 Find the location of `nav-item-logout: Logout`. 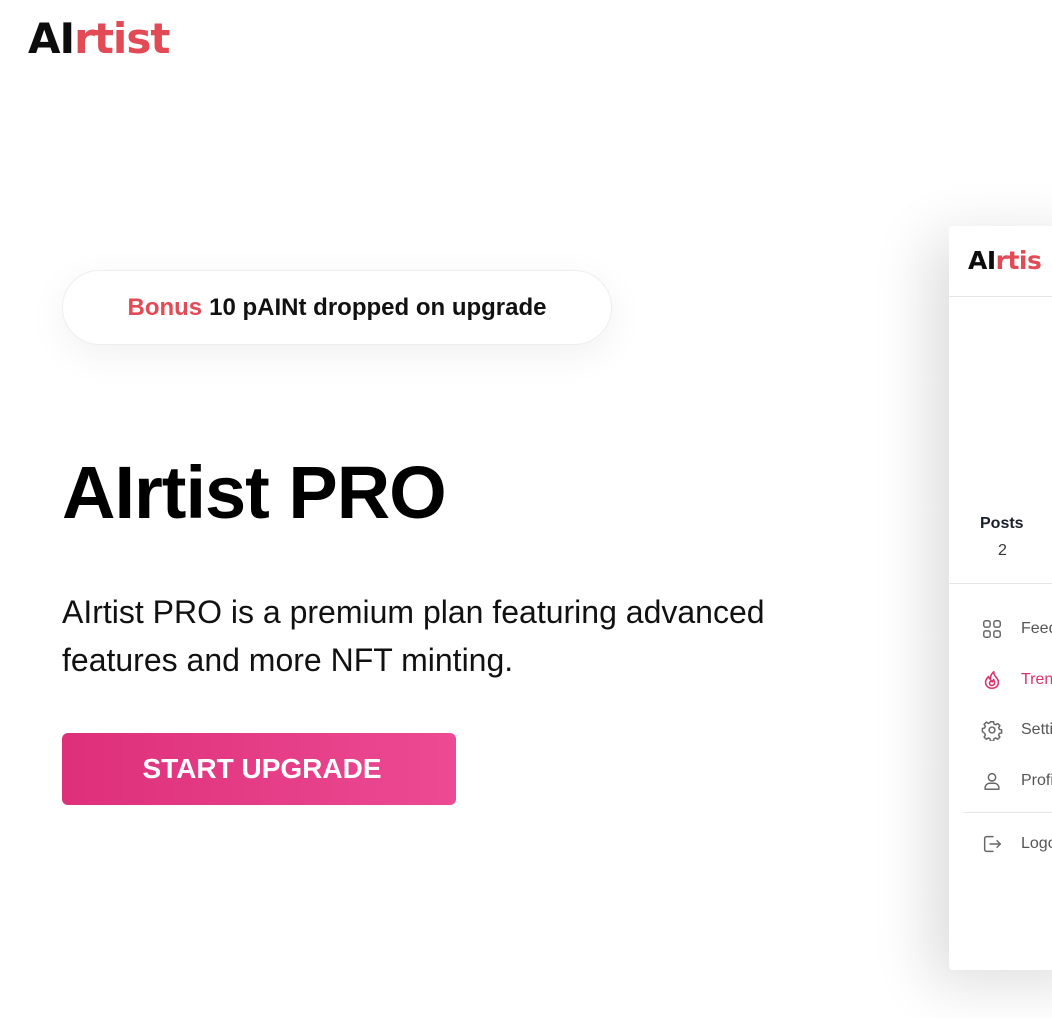

nav-item-logout: Logout is located at coordinates (1016, 844).